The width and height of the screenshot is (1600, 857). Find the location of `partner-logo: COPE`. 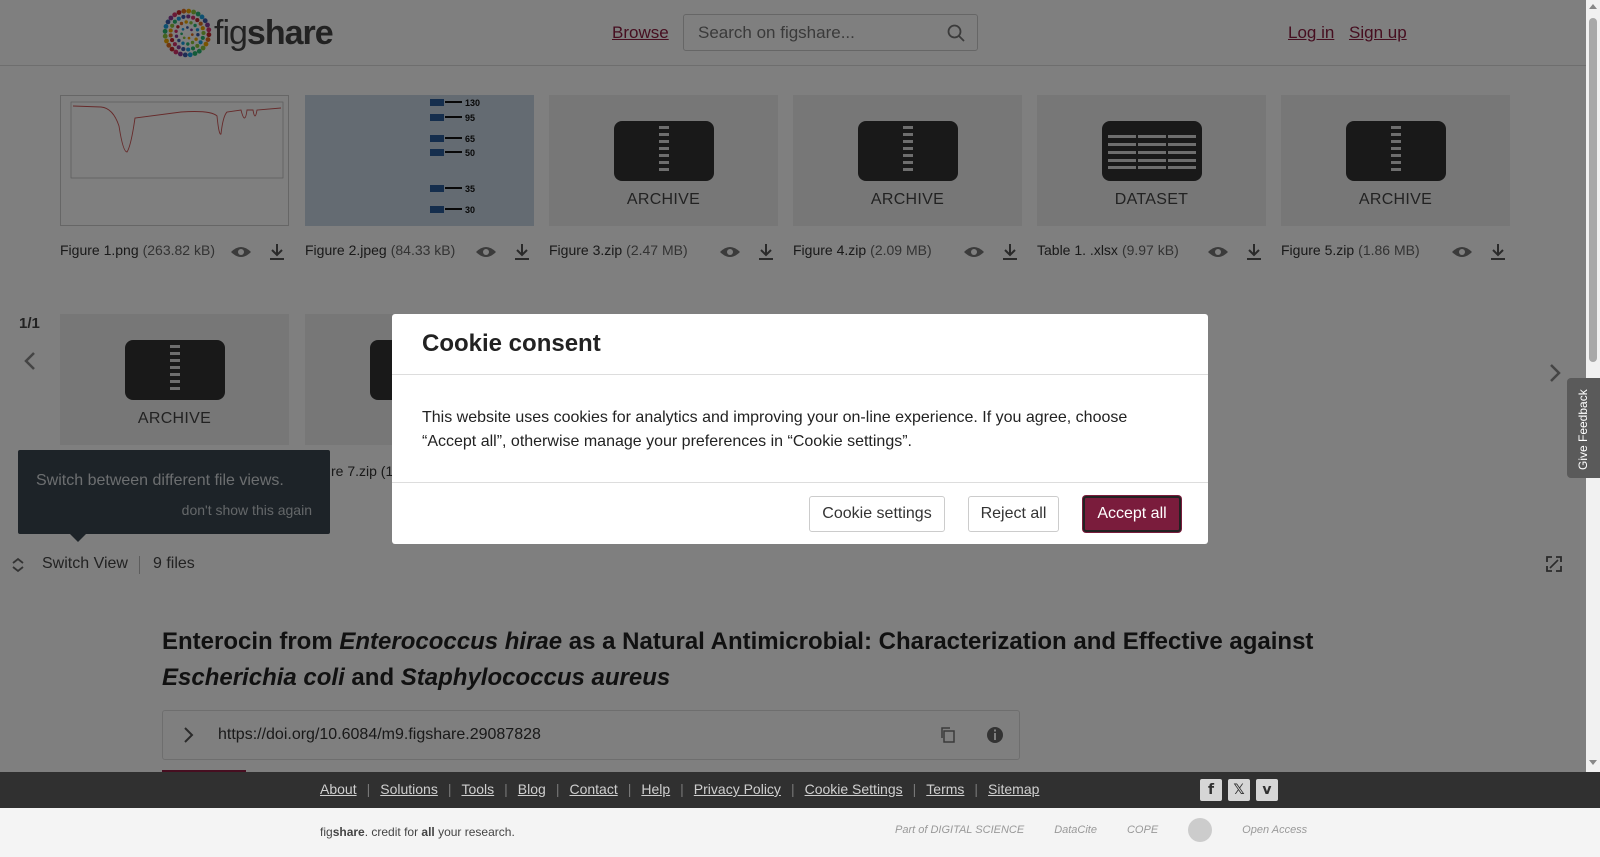

partner-logo: COPE is located at coordinates (1142, 830).